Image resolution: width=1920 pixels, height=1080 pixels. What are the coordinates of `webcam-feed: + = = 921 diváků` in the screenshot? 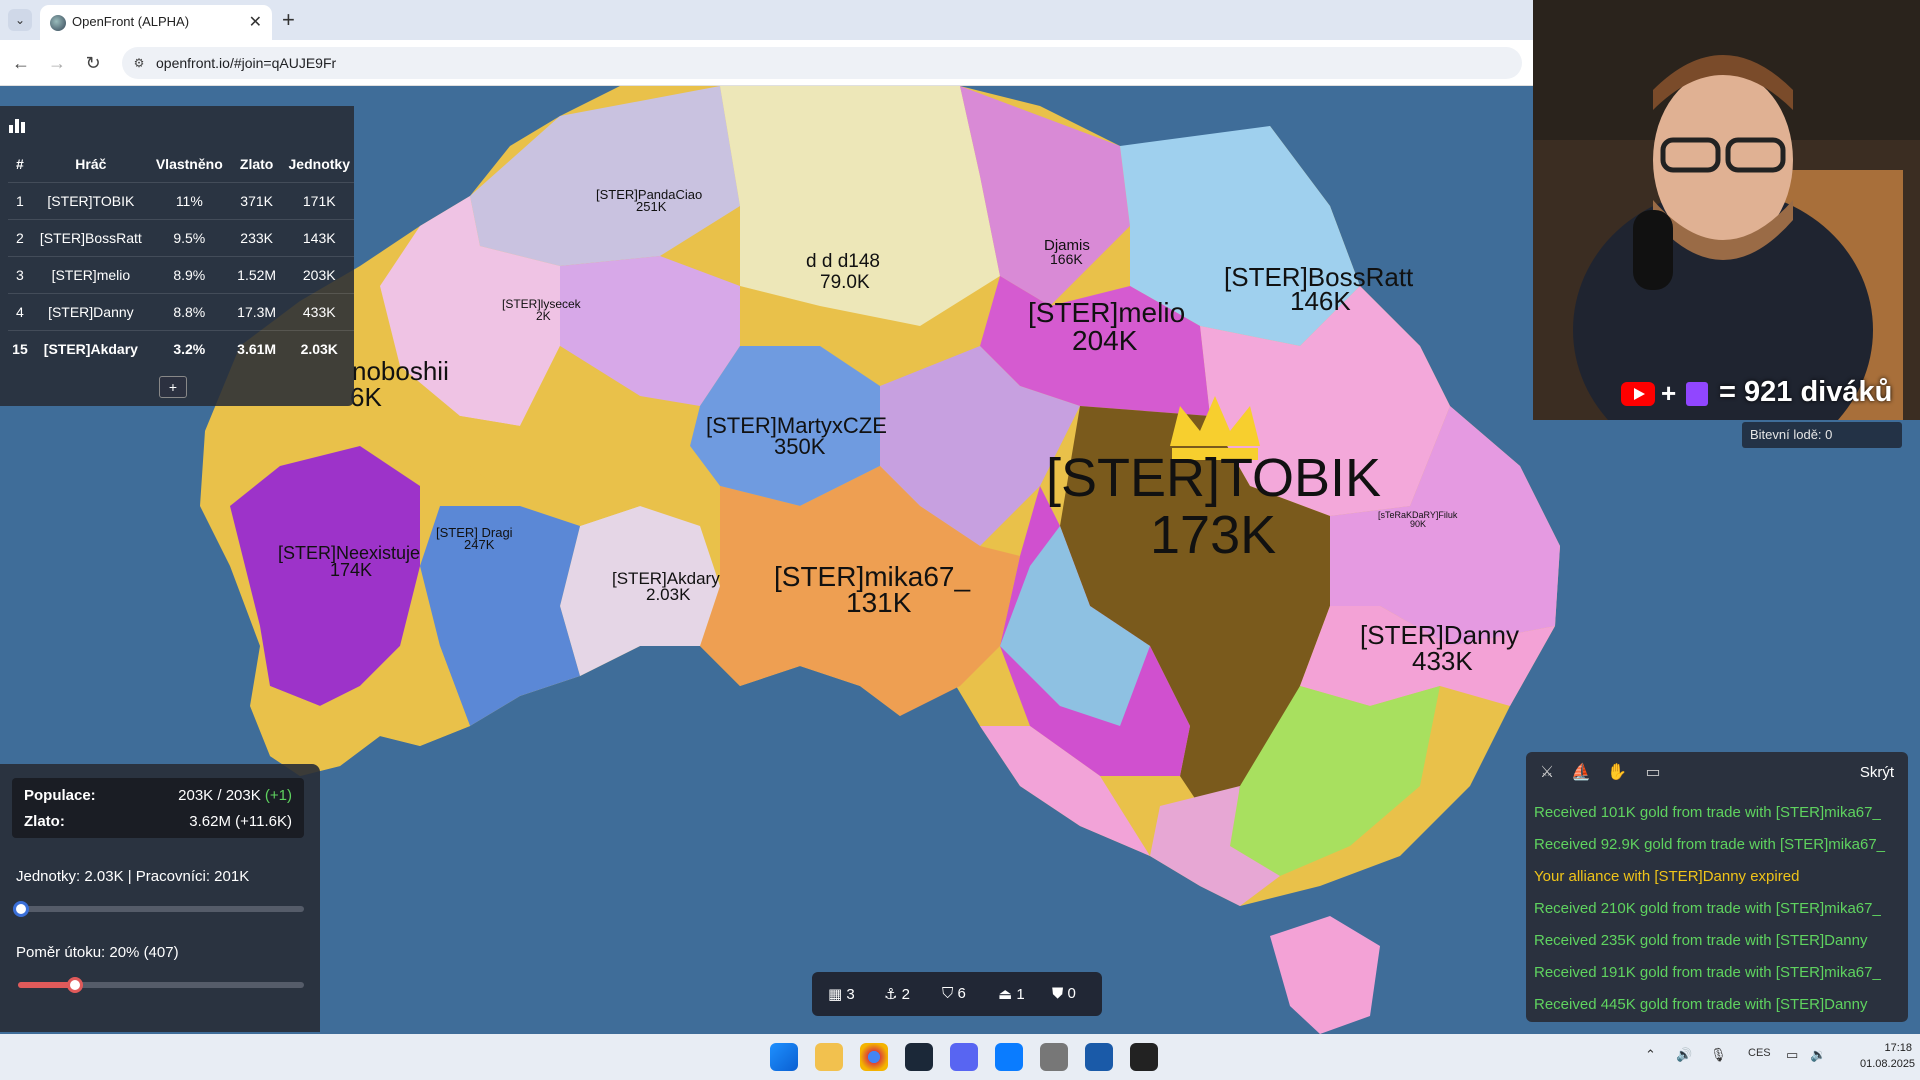 It's located at (1726, 210).